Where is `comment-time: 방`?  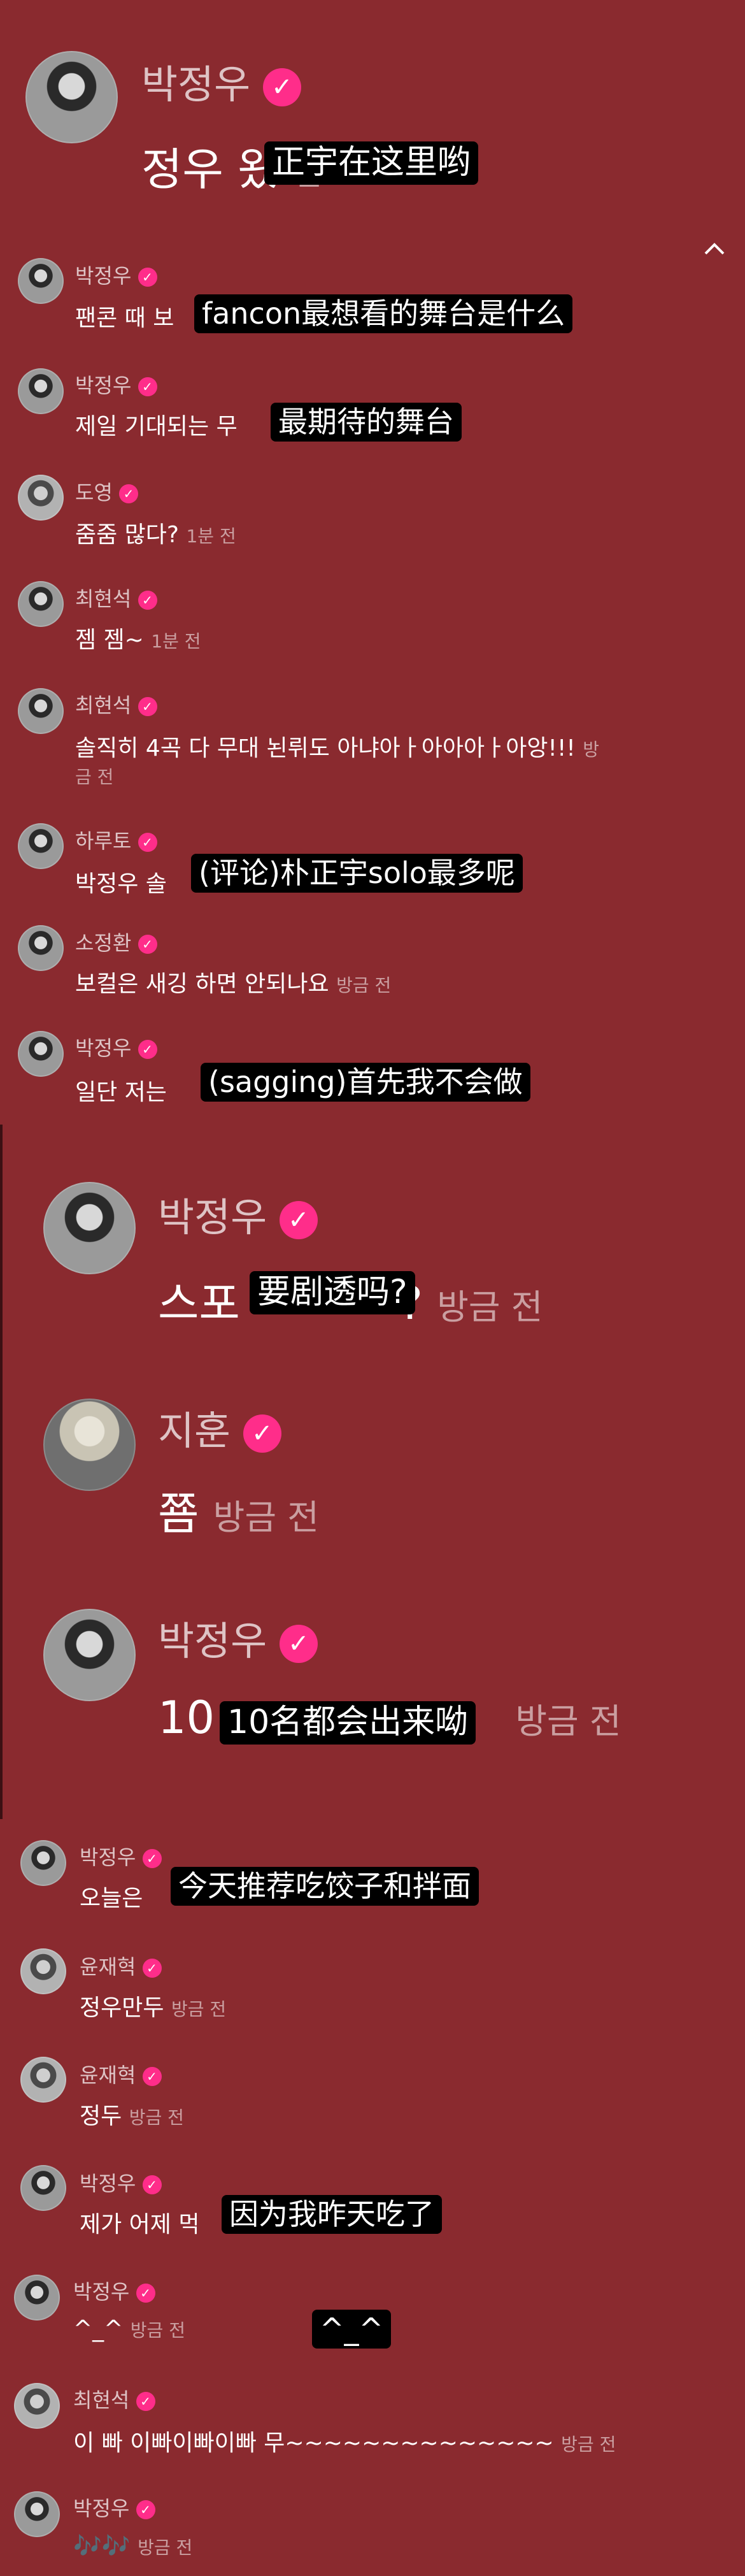 comment-time: 방 is located at coordinates (591, 749).